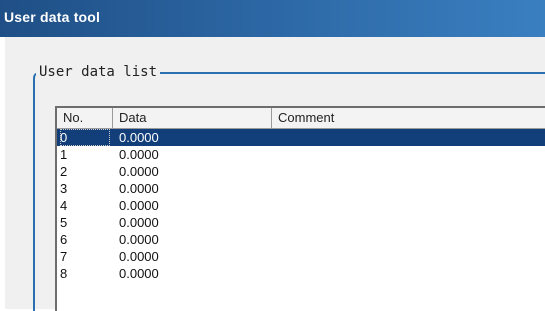 The image size is (545, 311). What do you see at coordinates (64, 273) in the screenshot?
I see `row-no-cell: 8` at bounding box center [64, 273].